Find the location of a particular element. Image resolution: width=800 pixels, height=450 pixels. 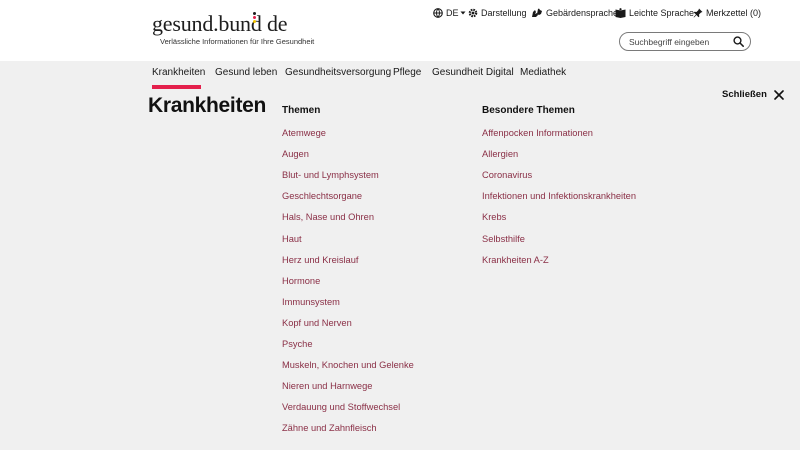

search-field: Suchbegriff eingeben is located at coordinates (685, 41).